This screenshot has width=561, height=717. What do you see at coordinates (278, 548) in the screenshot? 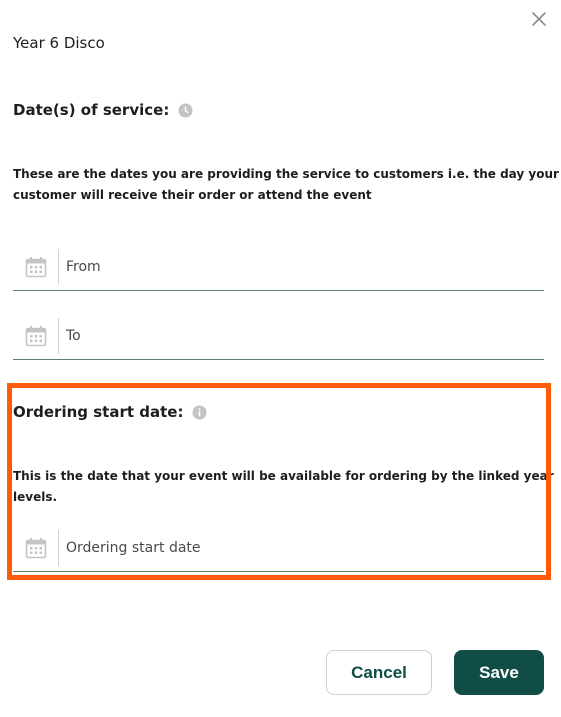
I see `ordering-start-date-field: Ordering start date` at bounding box center [278, 548].